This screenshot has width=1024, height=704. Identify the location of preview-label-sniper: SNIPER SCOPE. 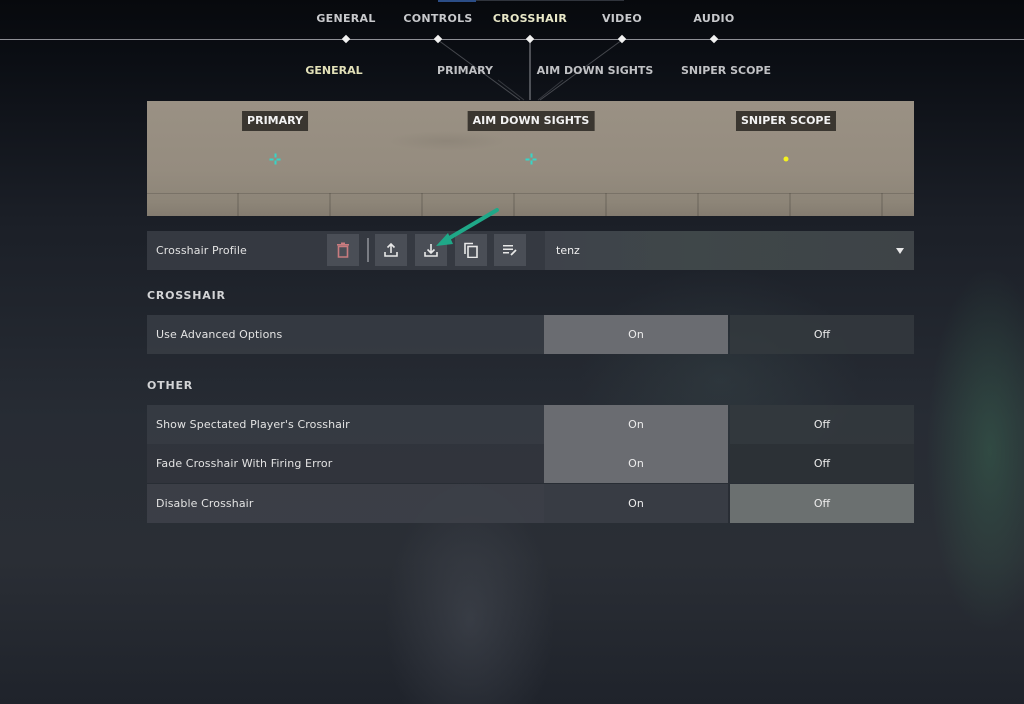
(786, 121).